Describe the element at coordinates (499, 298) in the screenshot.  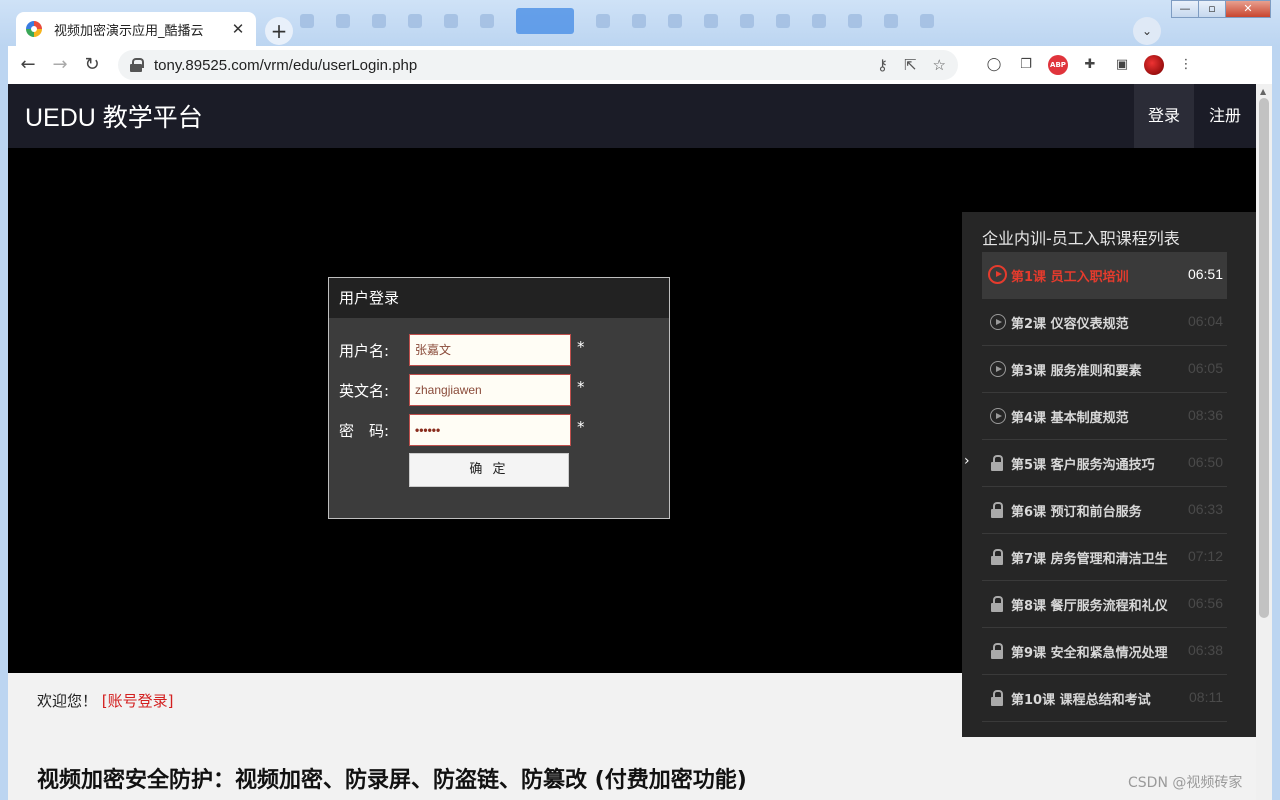
I see `dialog-title: 用户登录` at that location.